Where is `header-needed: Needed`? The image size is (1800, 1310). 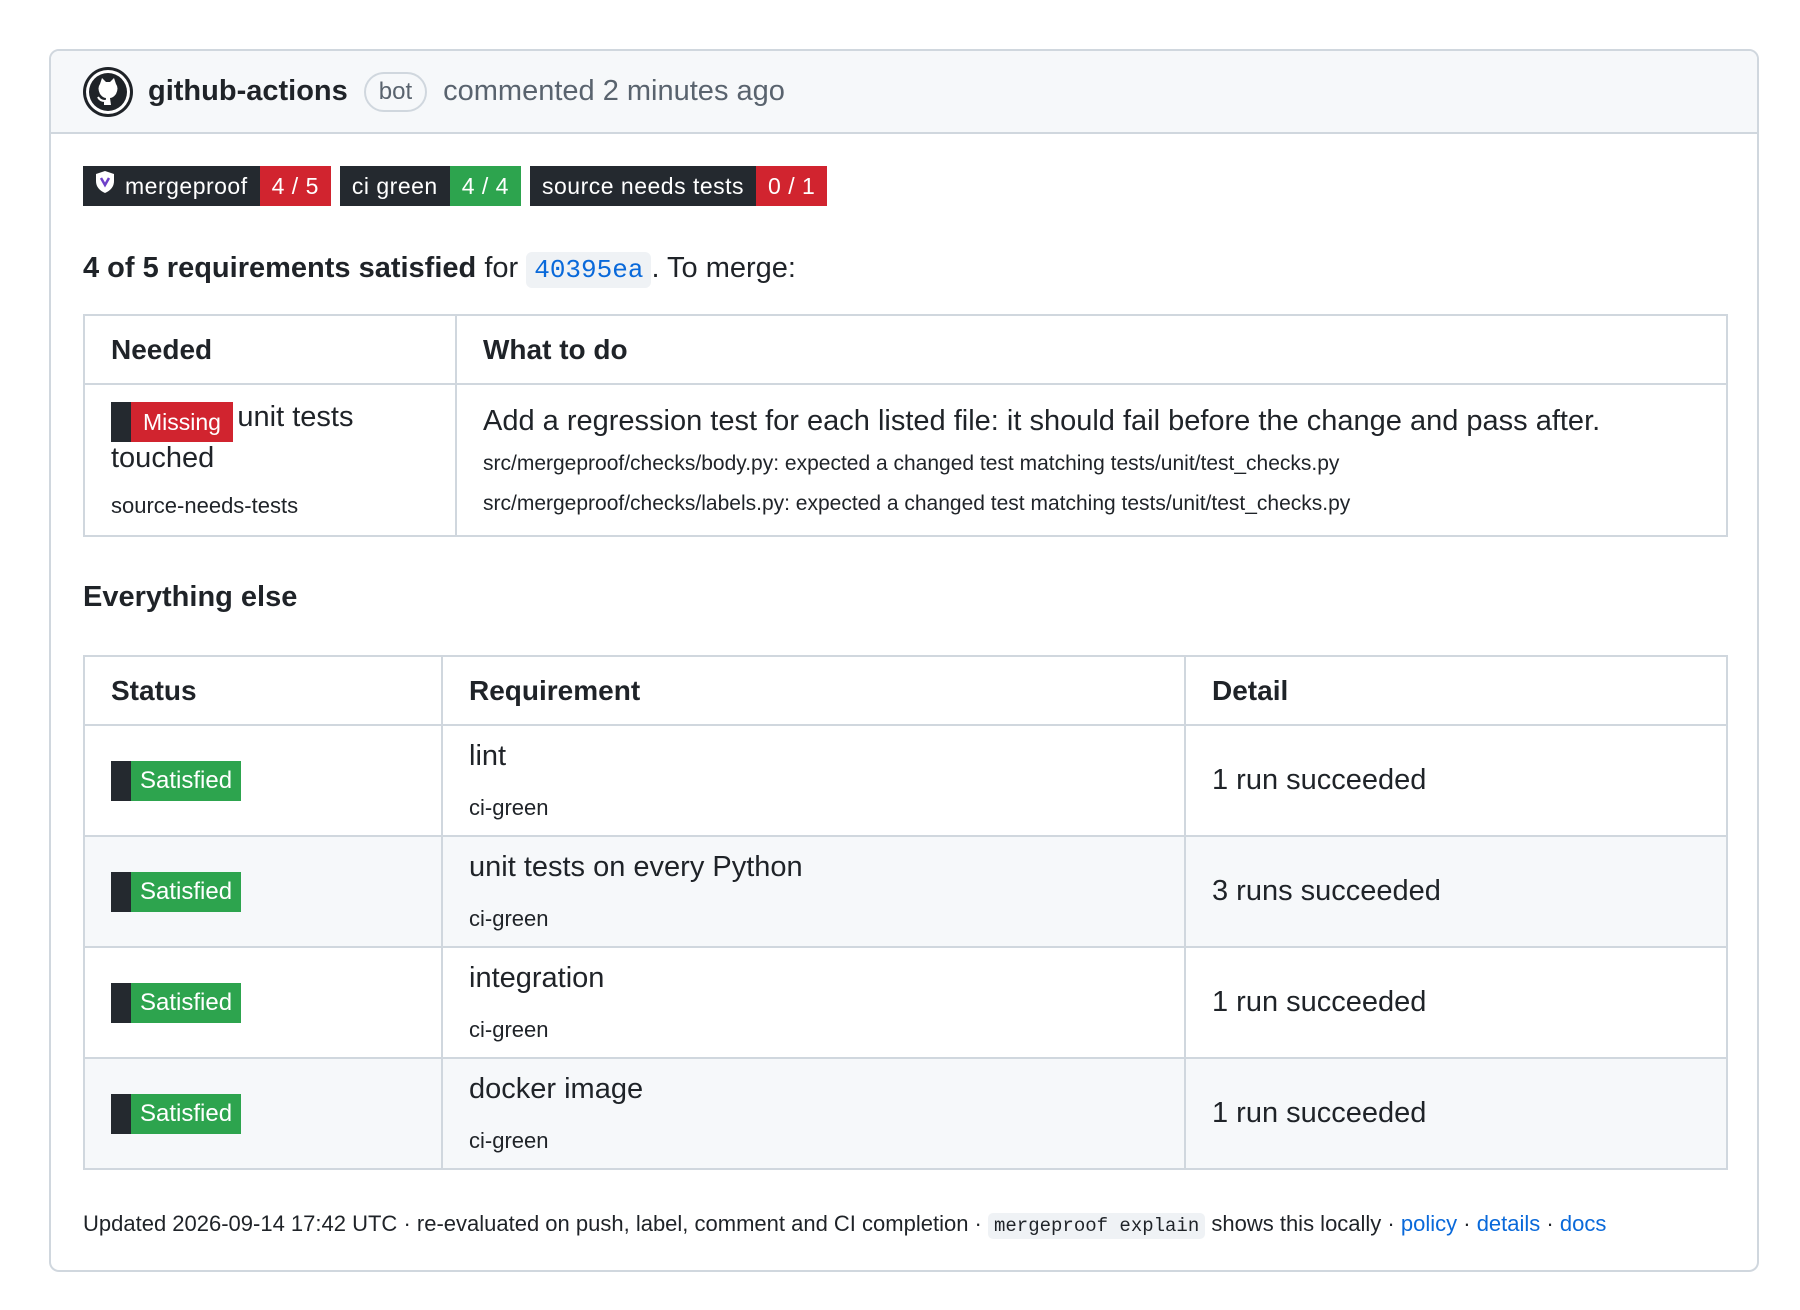 header-needed: Needed is located at coordinates (270, 349).